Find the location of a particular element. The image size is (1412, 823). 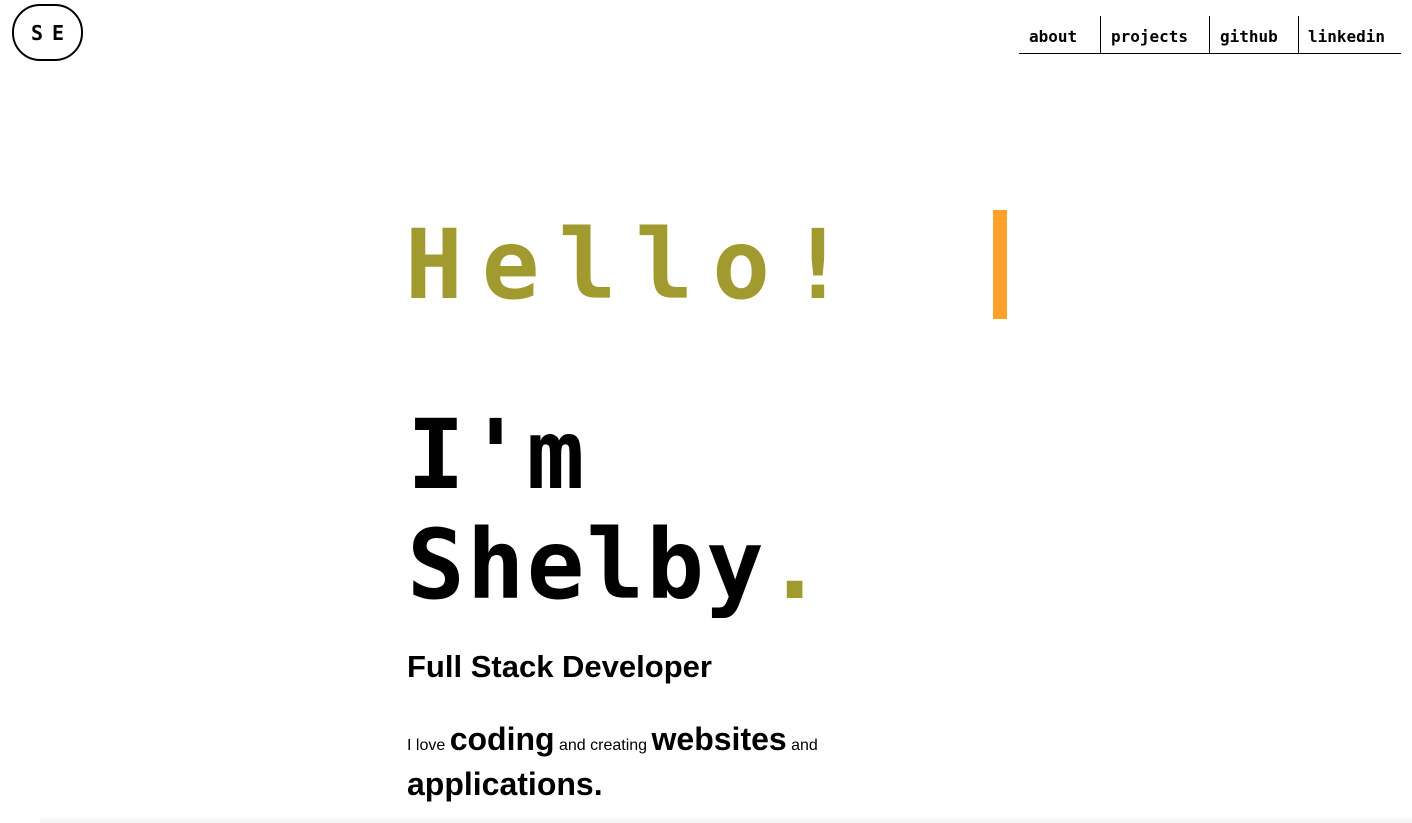

logo-text: SE is located at coordinates (52, 32).